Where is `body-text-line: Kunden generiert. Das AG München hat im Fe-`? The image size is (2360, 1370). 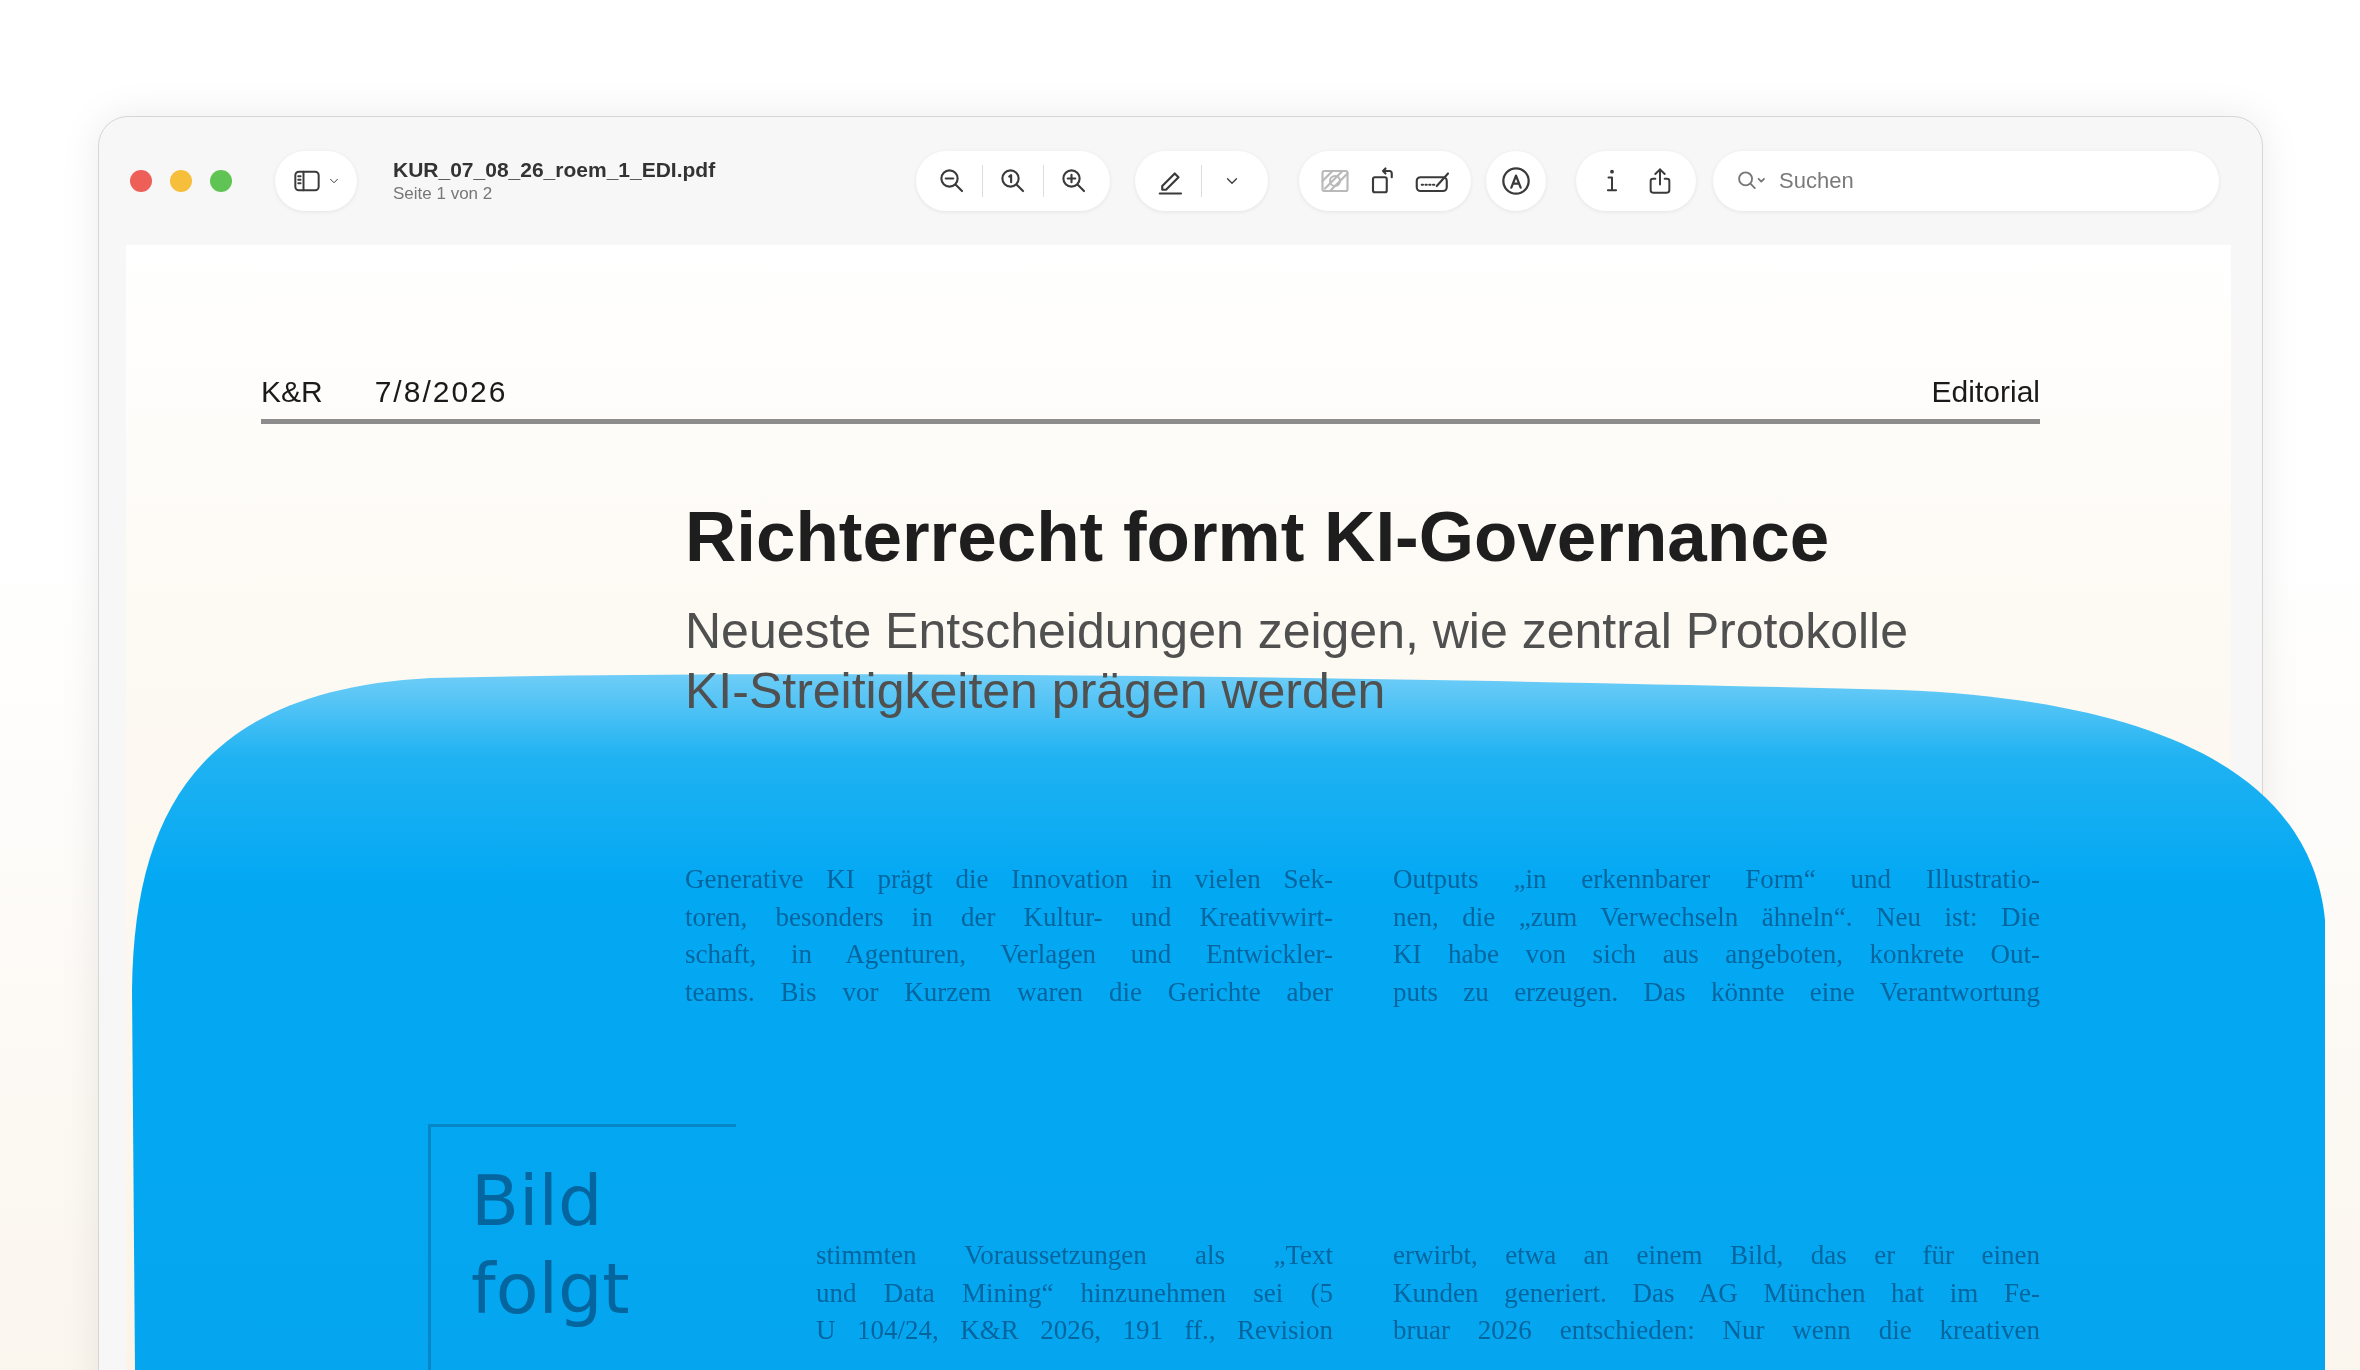
body-text-line: Kunden generiert. Das AG München hat im Fe- is located at coordinates (1716, 1293).